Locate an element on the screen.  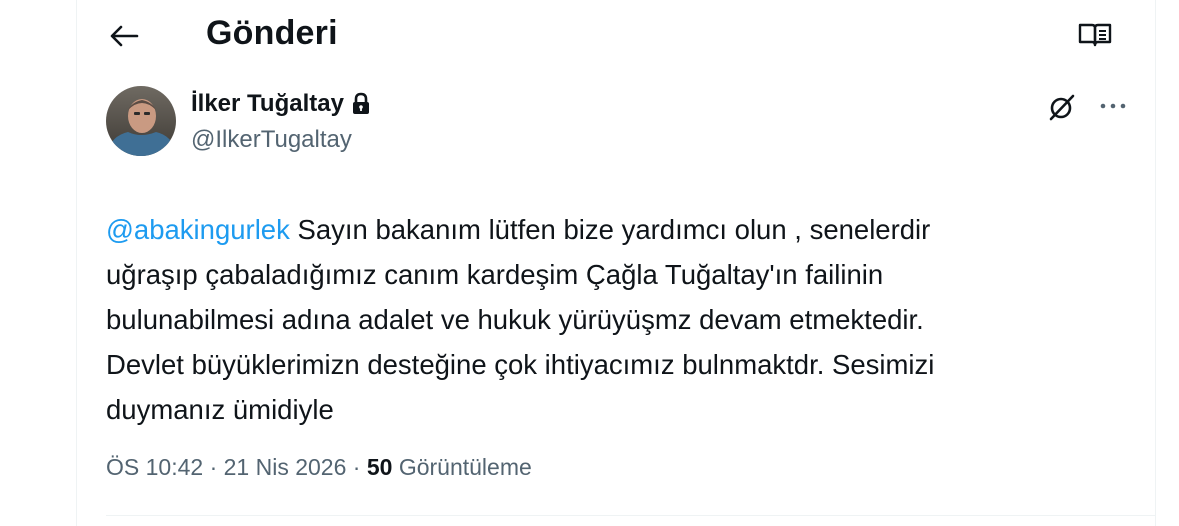
author-name-text: İlker Tuğaltay is located at coordinates (267, 103).